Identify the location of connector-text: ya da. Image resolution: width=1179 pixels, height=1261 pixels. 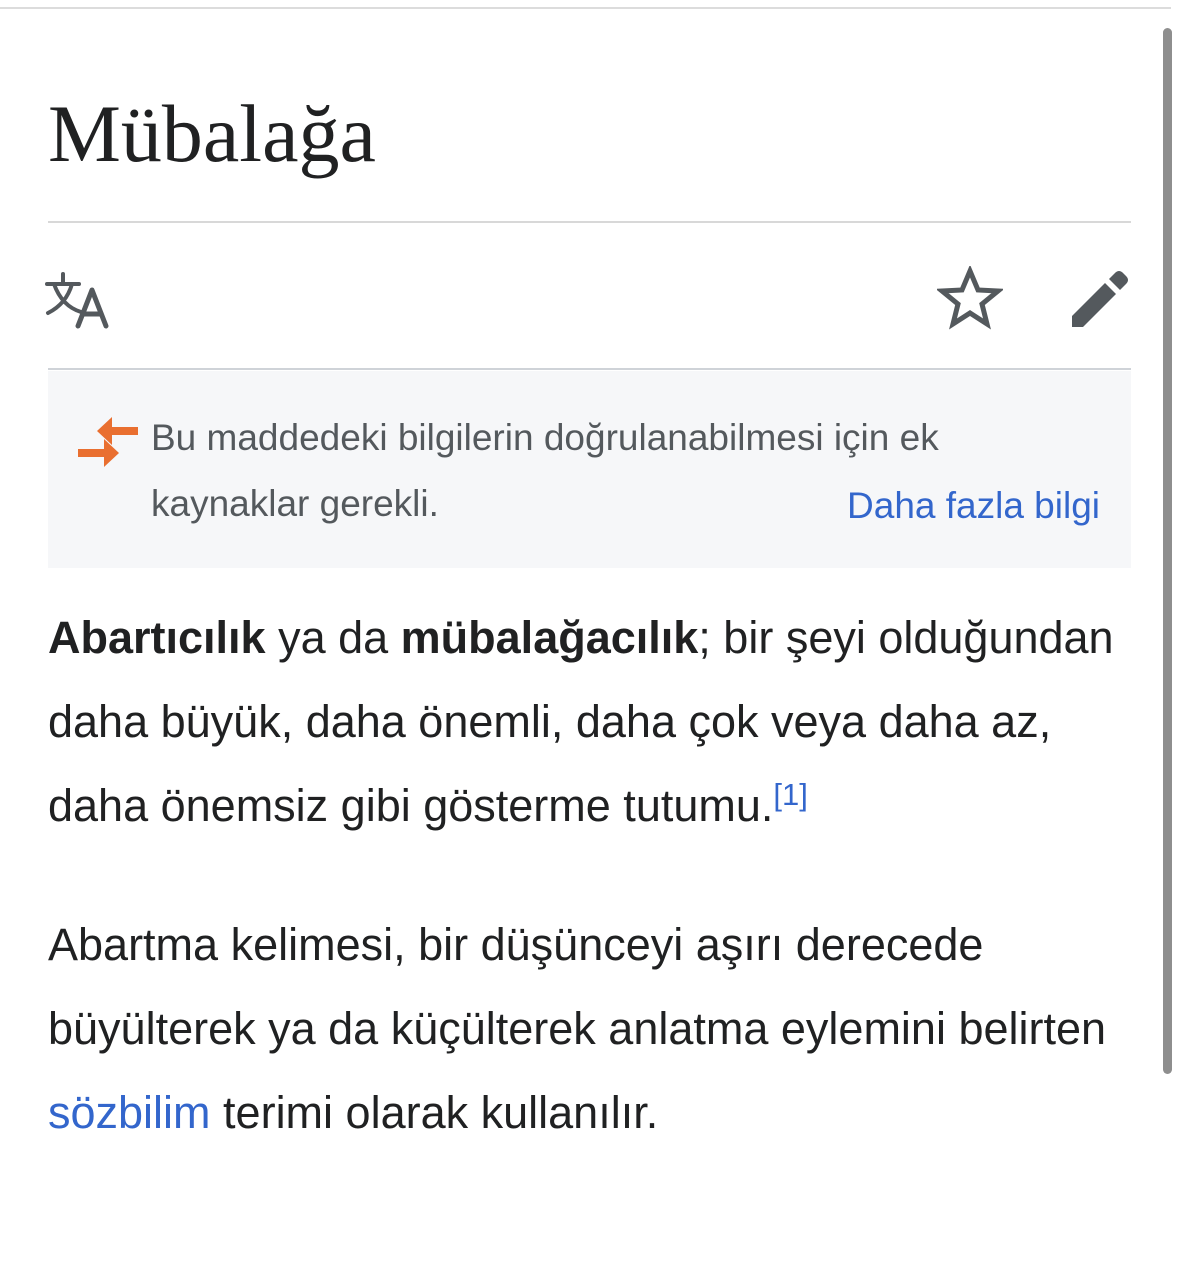
(333, 637).